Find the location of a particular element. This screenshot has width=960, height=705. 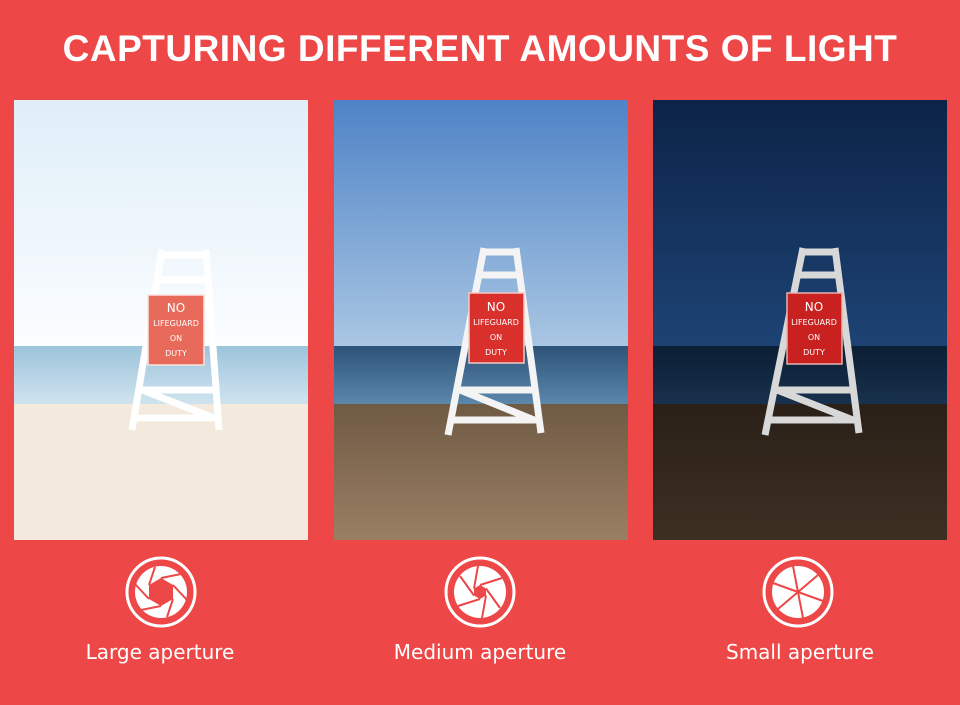

aperture-medium-icon is located at coordinates (480, 592).